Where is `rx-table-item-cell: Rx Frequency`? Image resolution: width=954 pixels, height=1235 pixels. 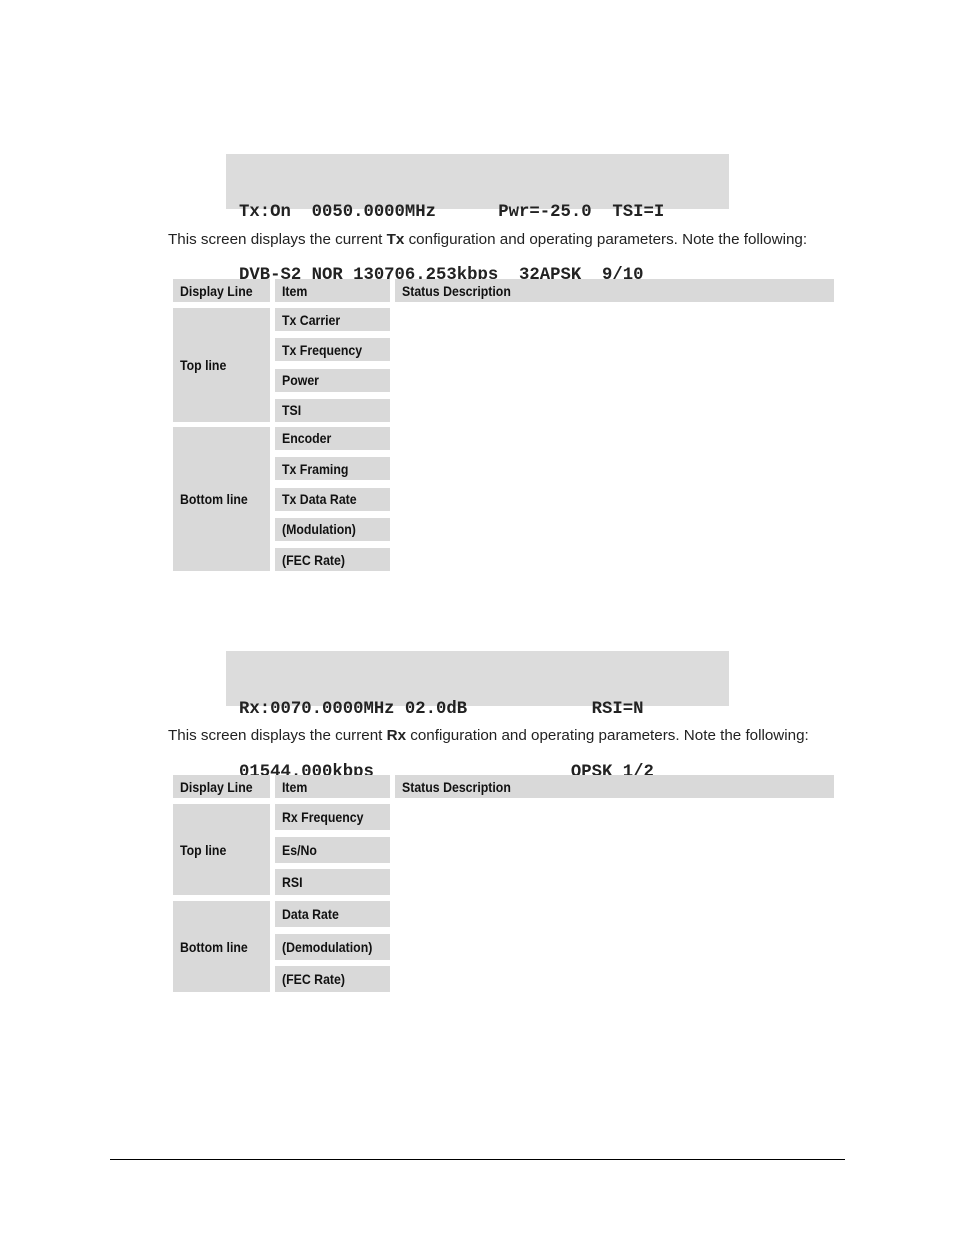
rx-table-item-cell: Rx Frequency is located at coordinates (332, 817).